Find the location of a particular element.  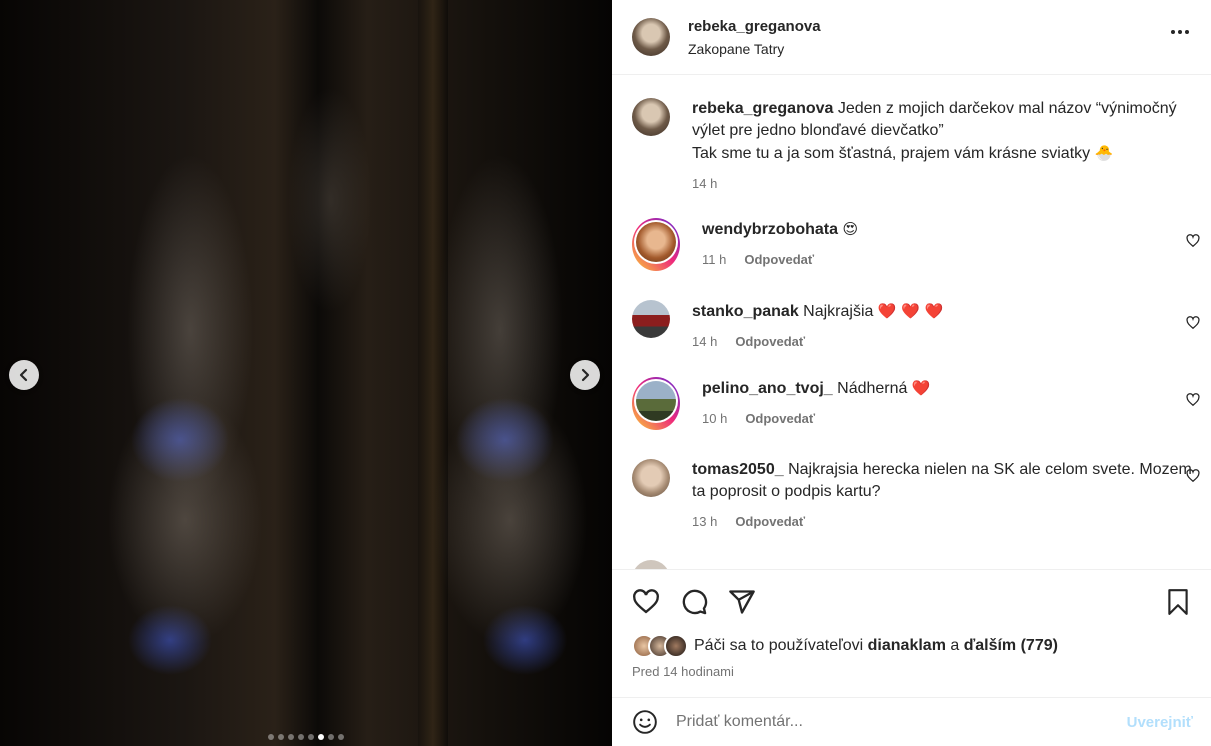

liked-by-username: dianaklam is located at coordinates (907, 645).